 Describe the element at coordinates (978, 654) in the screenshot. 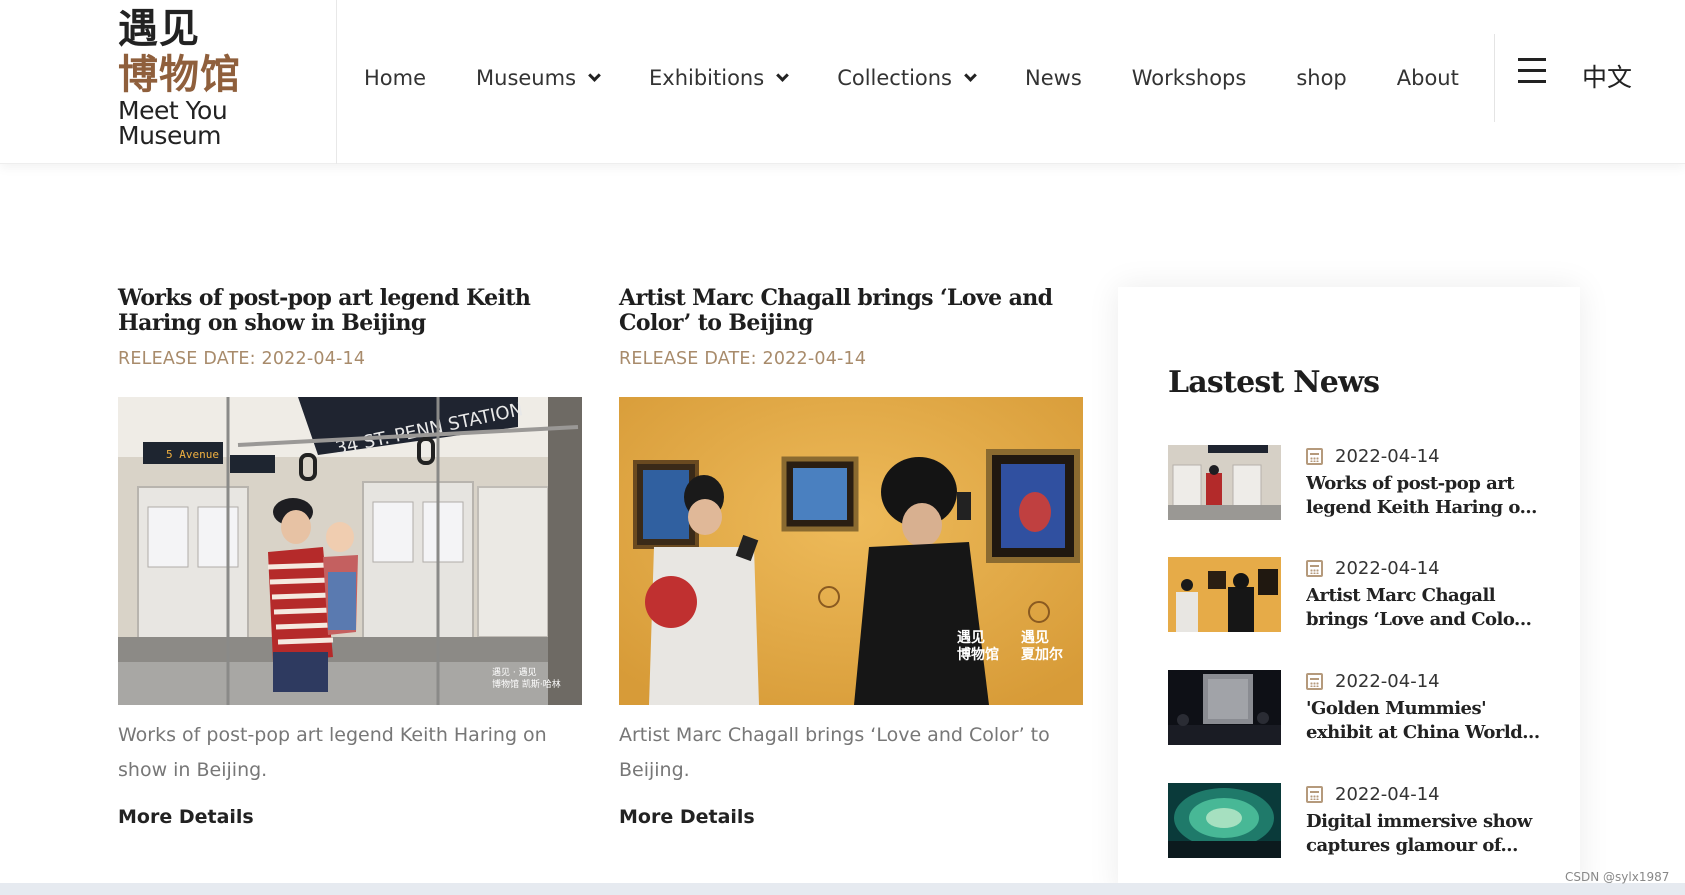

I see `svg-text: 博物馆` at that location.